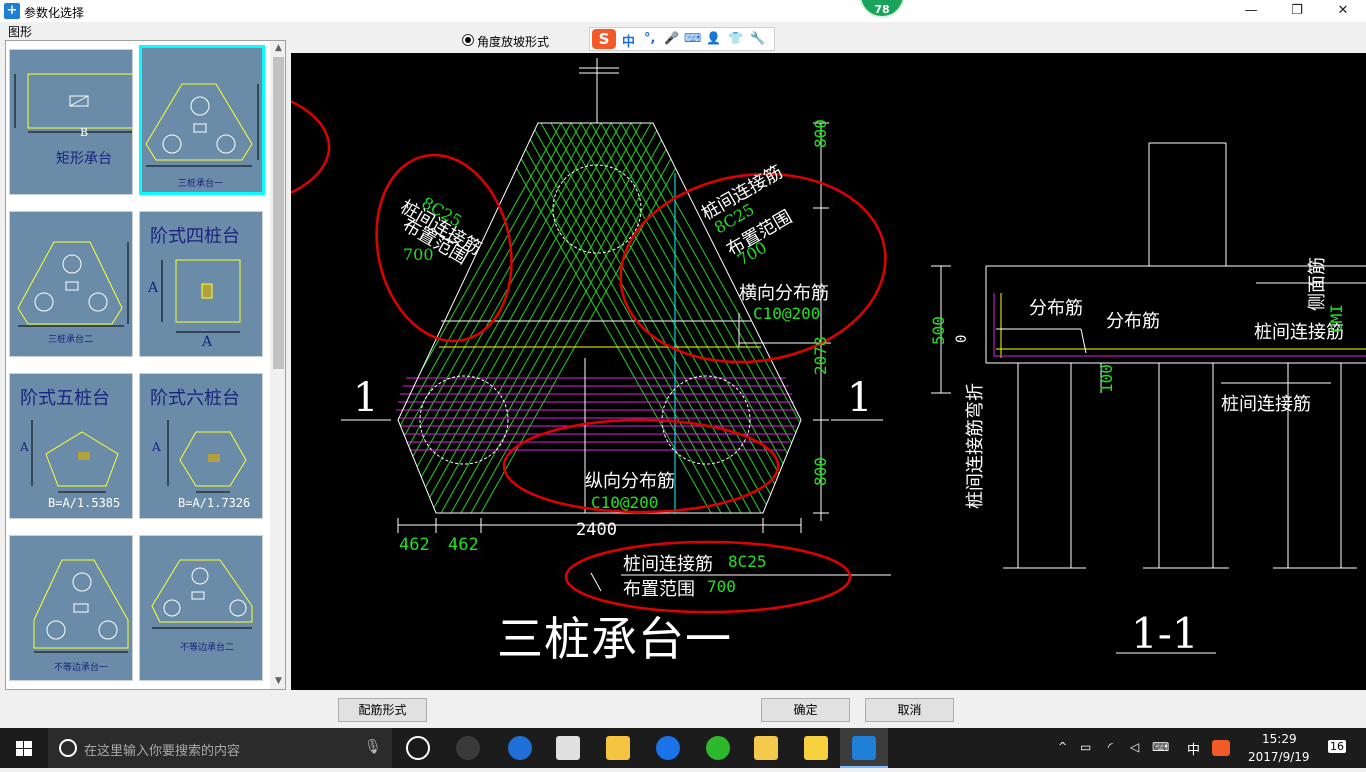  I want to click on pile-link-section-label-2: 桩间连接筋, so click(1266, 404).